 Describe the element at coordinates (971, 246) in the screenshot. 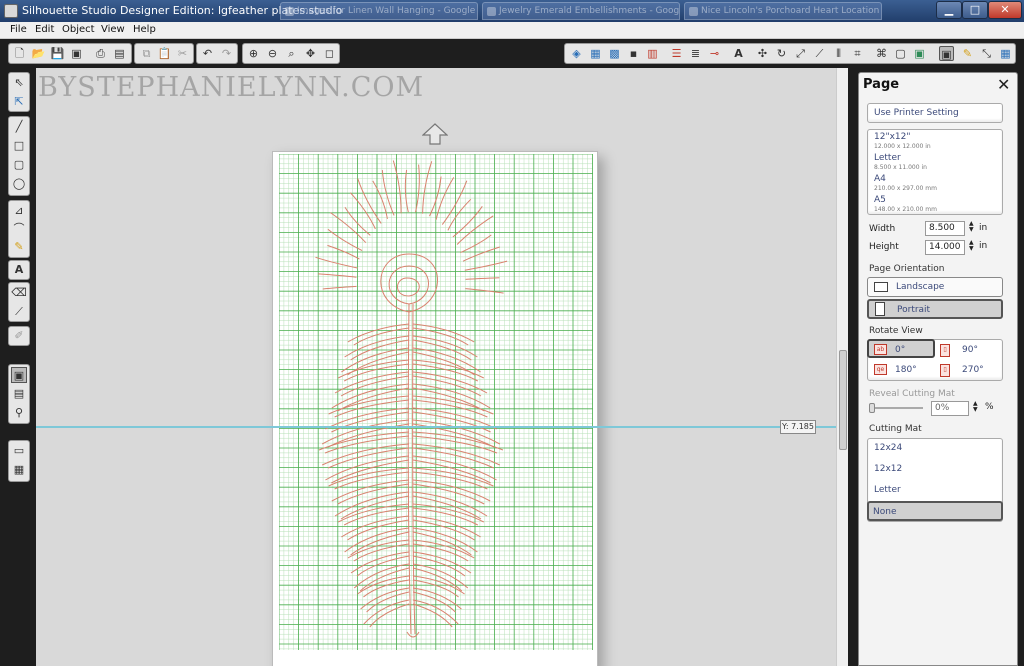

I see `height-stepper: ▲ ▼` at that location.